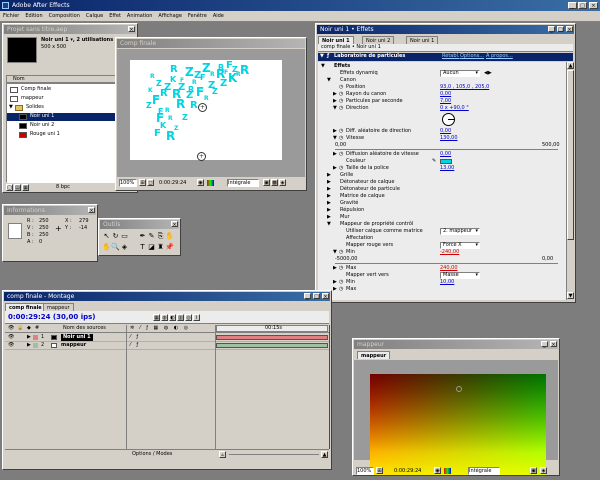  I want to click on slider-track, so click(446, 263).